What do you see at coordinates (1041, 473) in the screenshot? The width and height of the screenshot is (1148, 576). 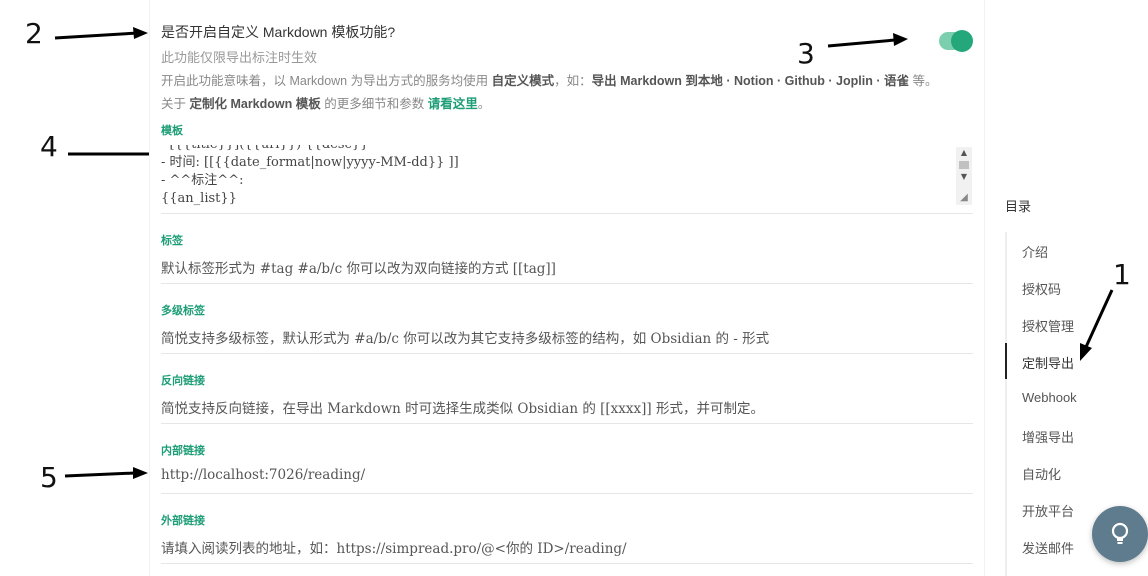 I see `toc-item-automation: 自动化` at bounding box center [1041, 473].